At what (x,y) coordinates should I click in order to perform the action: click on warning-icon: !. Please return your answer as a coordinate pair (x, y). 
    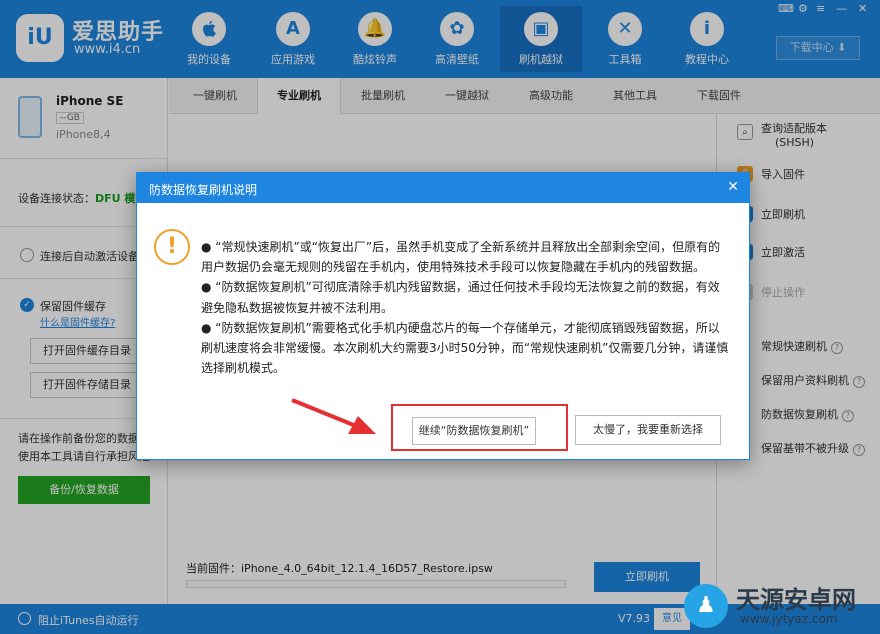
    Looking at the image, I should click on (172, 247).